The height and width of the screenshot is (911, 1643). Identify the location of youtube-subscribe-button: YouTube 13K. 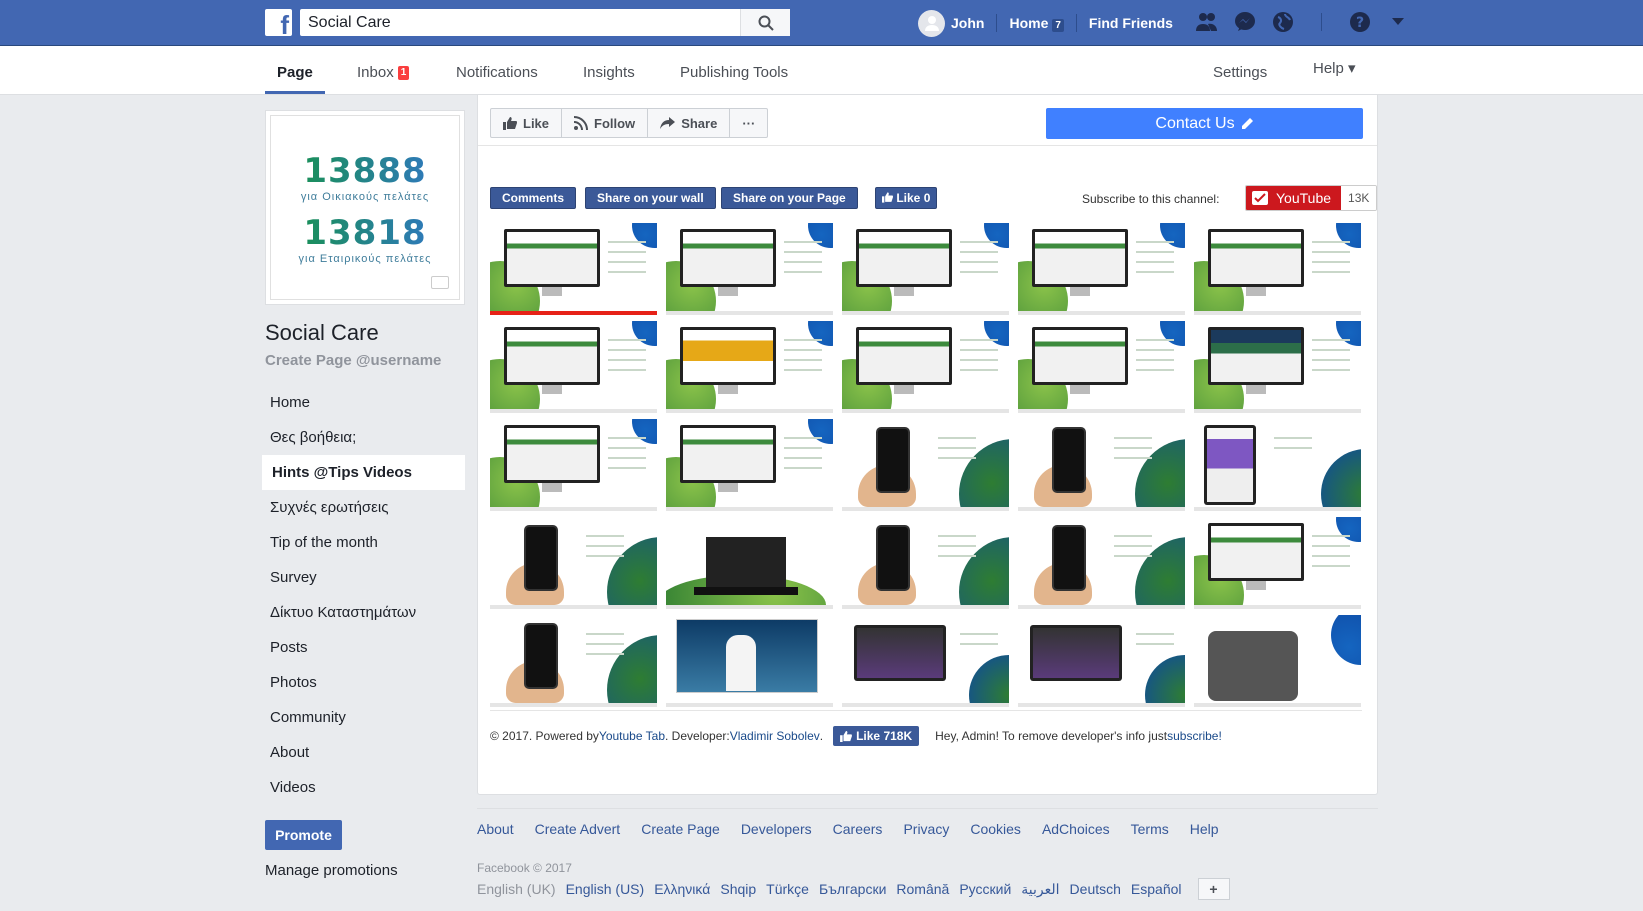
(1311, 198).